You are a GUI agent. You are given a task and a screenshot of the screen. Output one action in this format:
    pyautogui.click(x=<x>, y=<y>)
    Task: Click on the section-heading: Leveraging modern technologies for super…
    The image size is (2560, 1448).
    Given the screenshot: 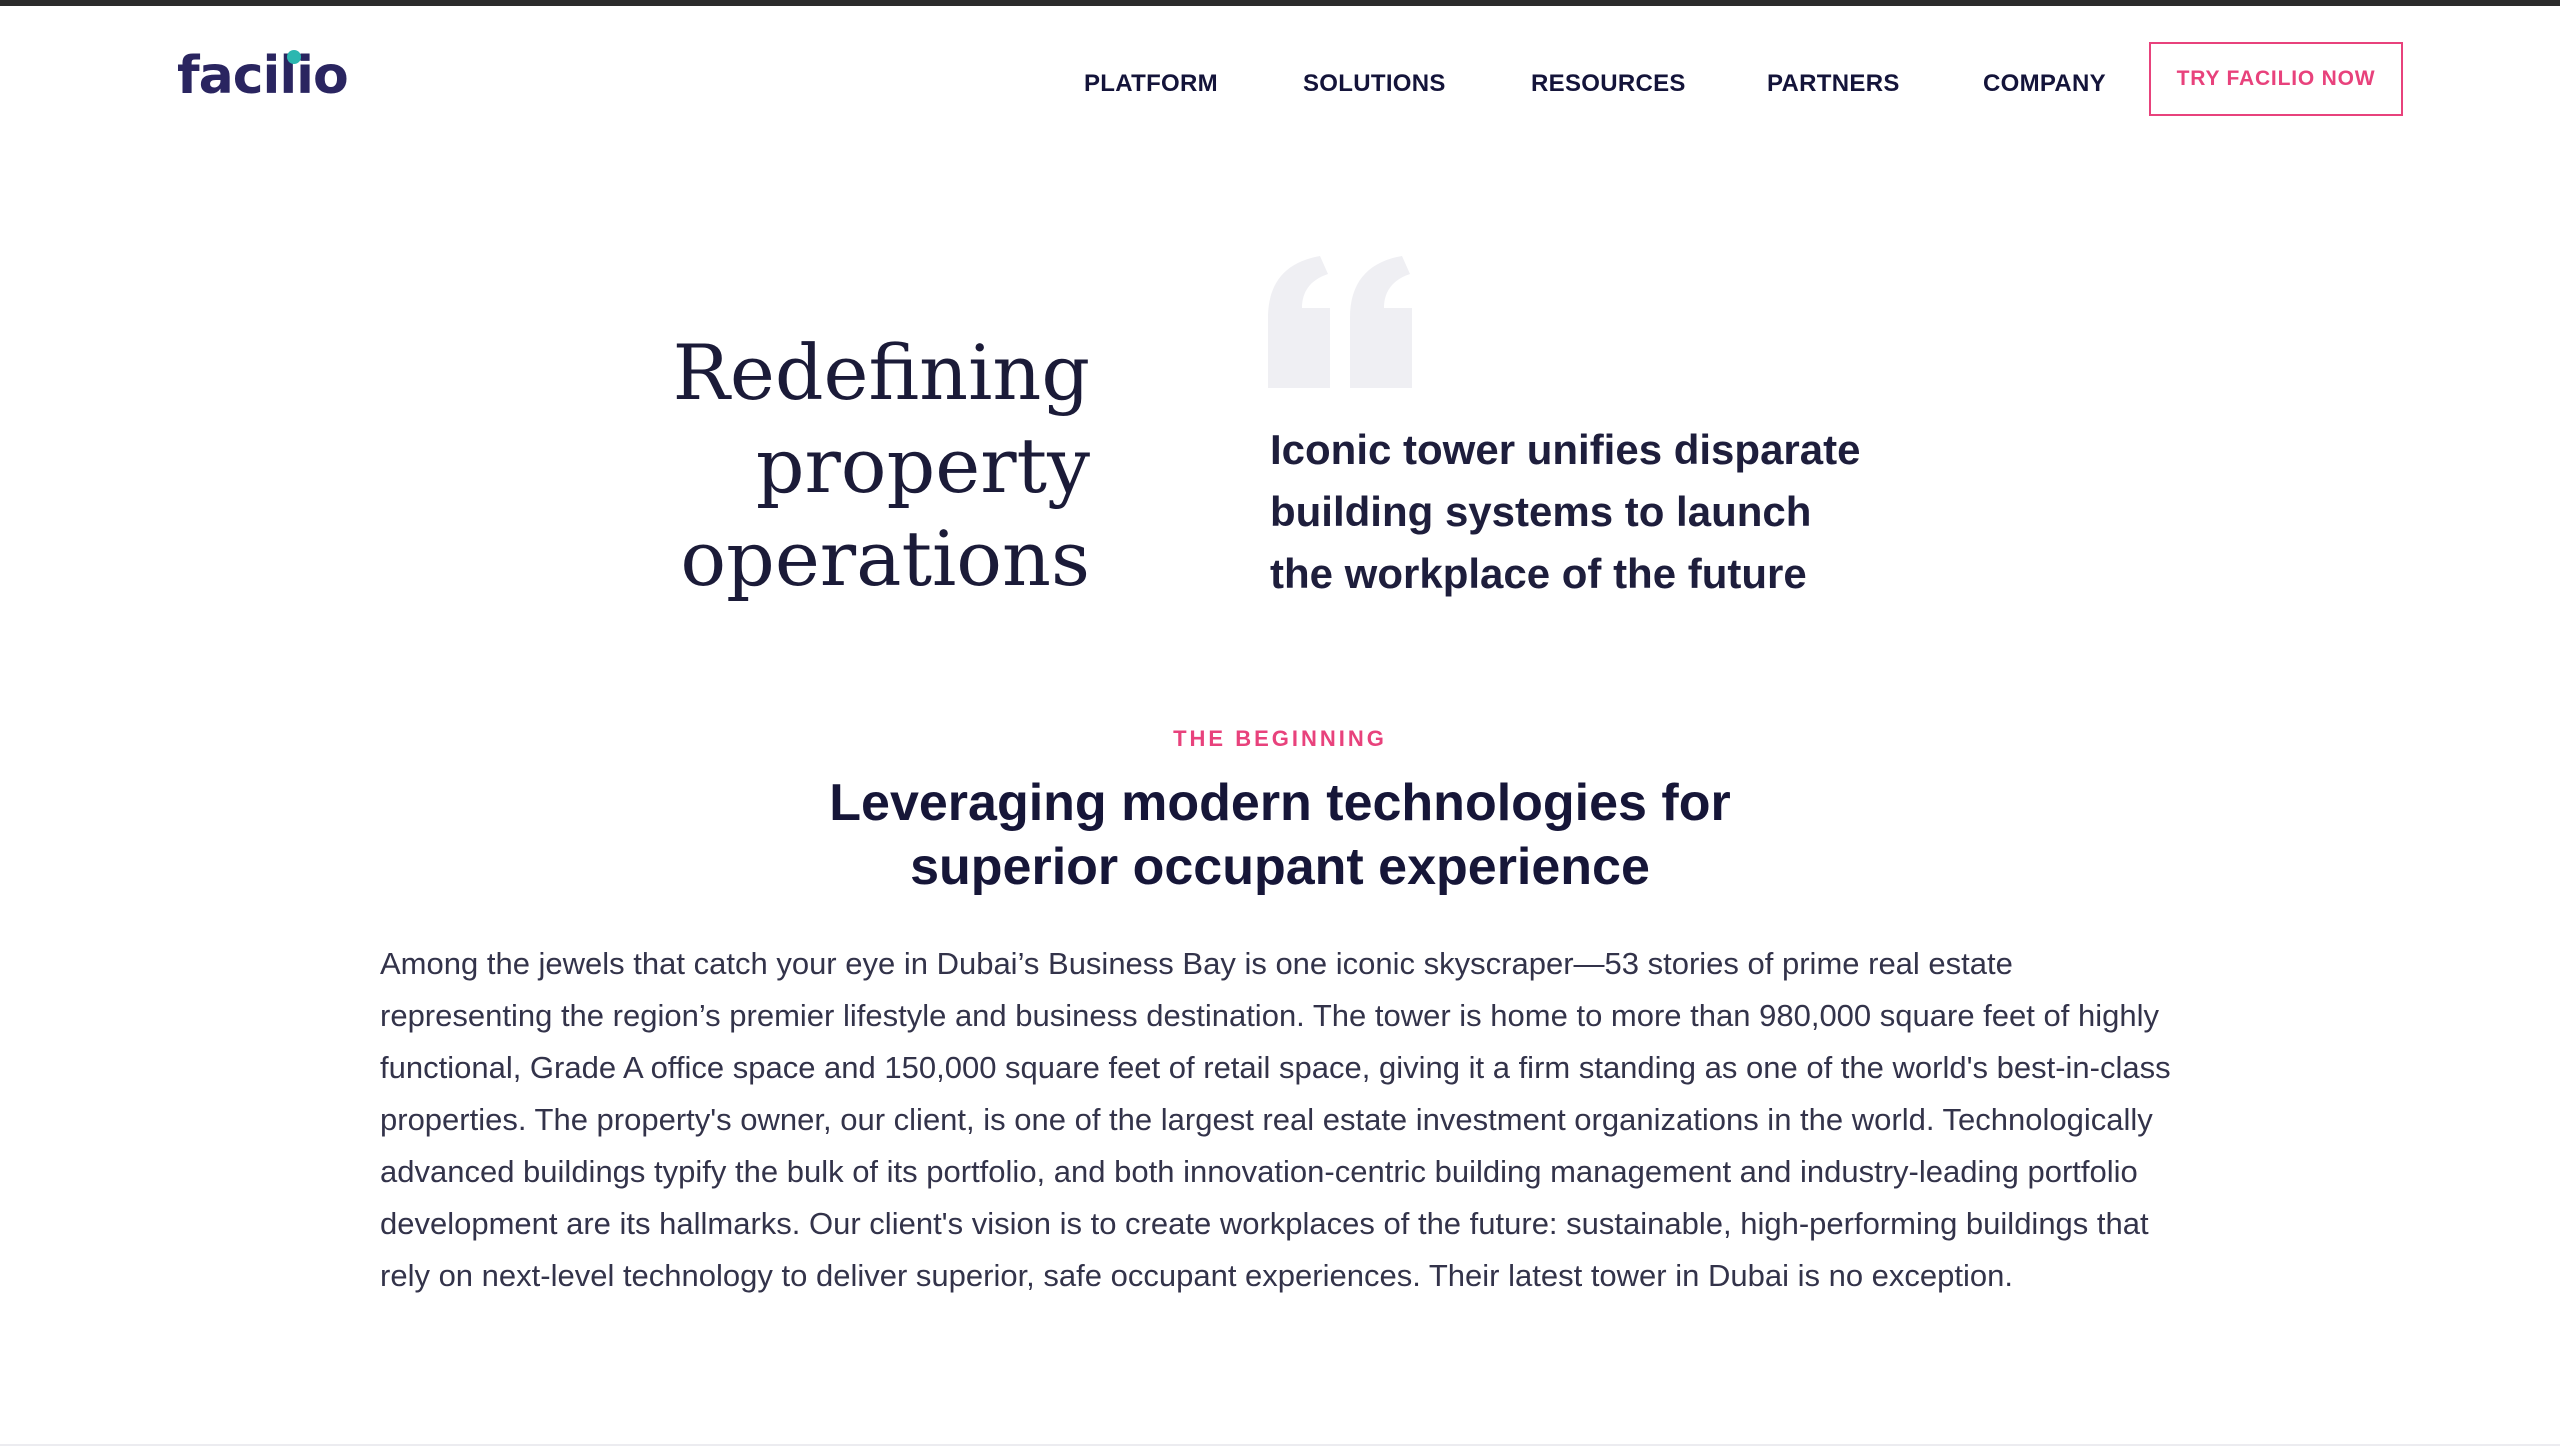 What is the action you would take?
    pyautogui.click(x=1280, y=835)
    